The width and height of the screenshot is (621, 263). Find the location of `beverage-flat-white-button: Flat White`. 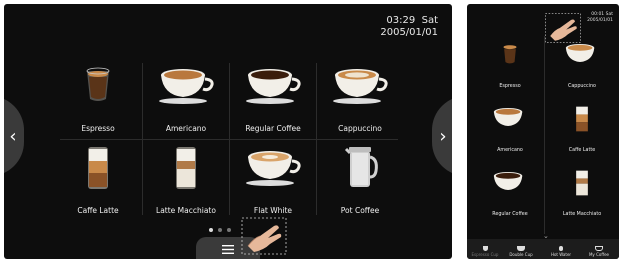

beverage-flat-white-button: Flat White is located at coordinates (273, 180).